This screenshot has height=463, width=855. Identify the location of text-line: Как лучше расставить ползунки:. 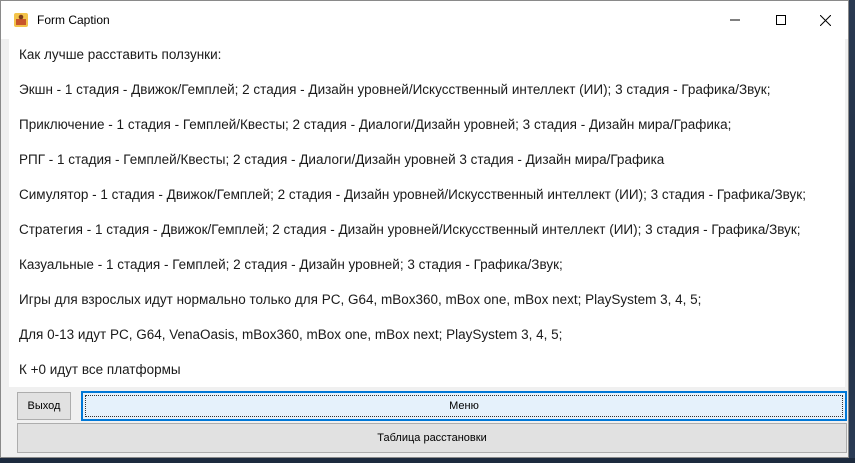
(120, 54).